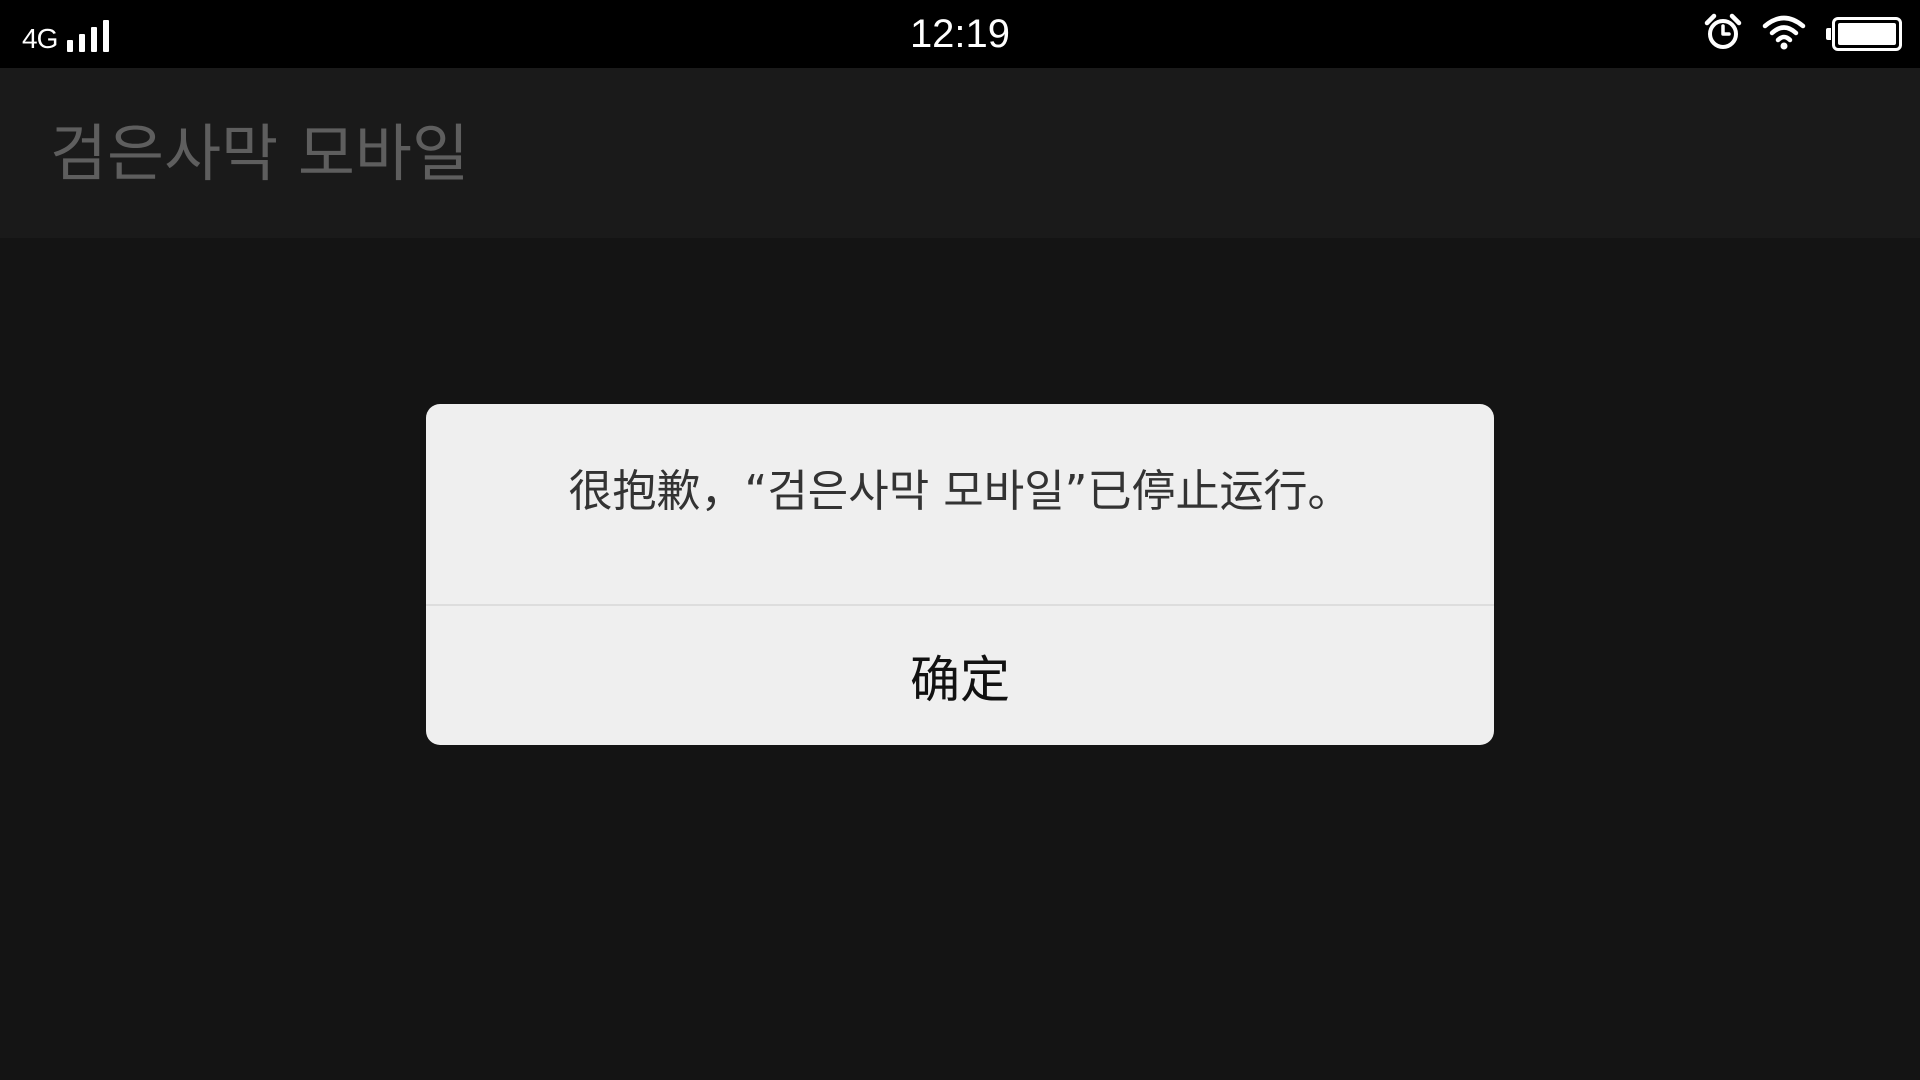 The width and height of the screenshot is (1920, 1080). I want to click on status-bar: 4G 12:19, so click(960, 34).